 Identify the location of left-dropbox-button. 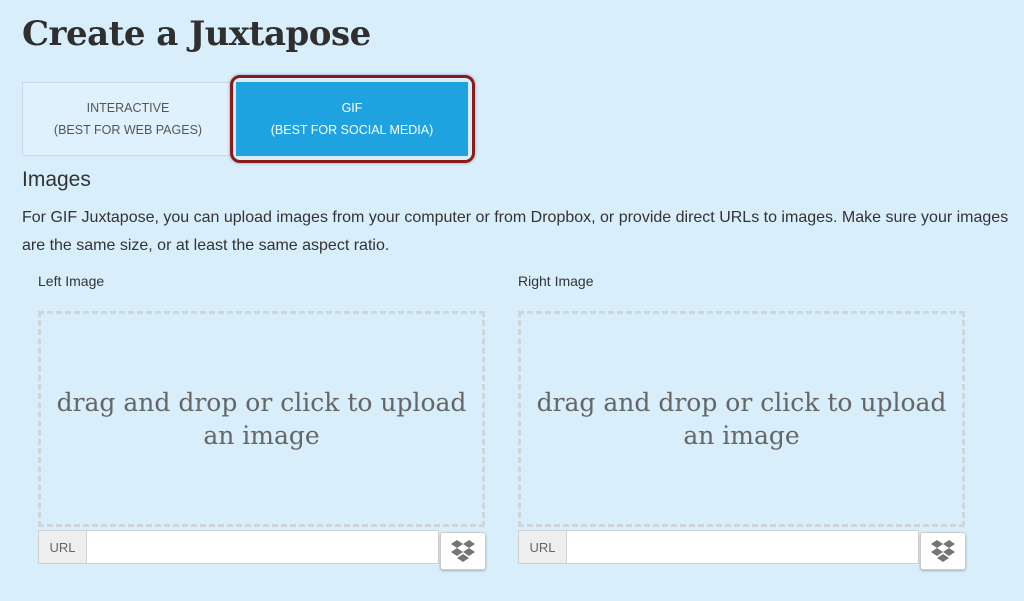
(463, 551).